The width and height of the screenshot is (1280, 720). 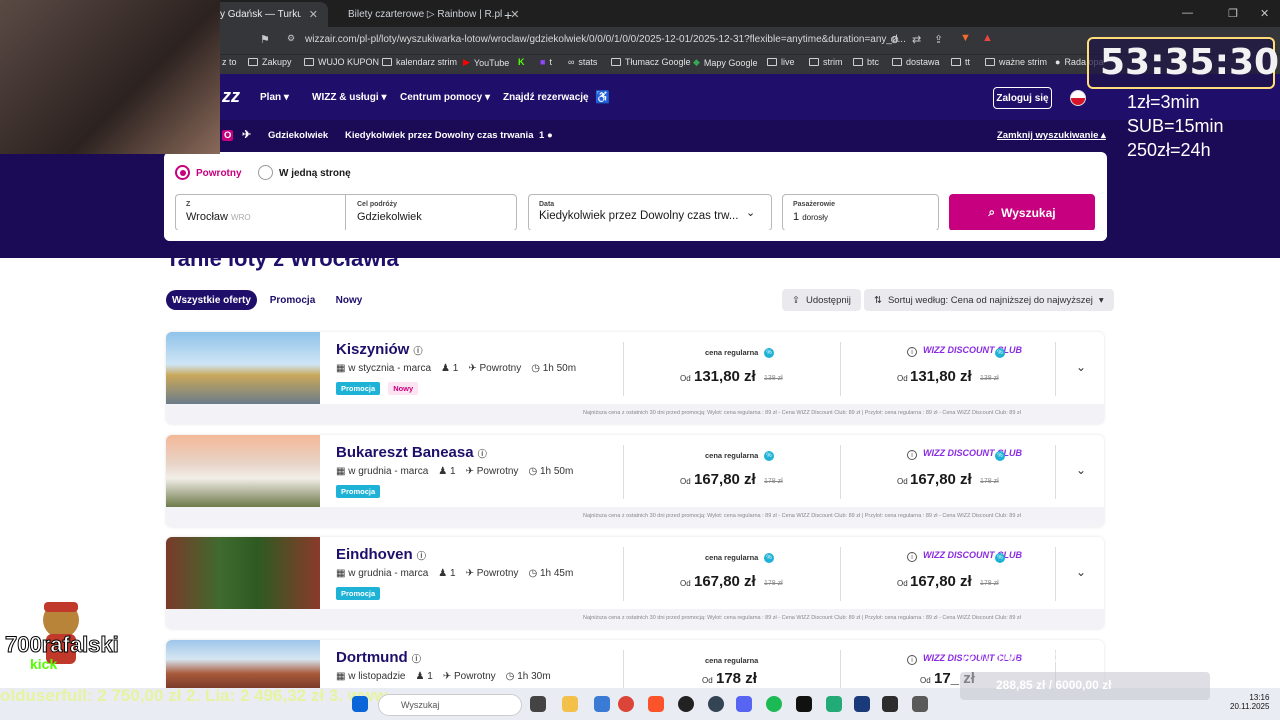 I want to click on accessibility-icon: ♿, so click(x=602, y=97).